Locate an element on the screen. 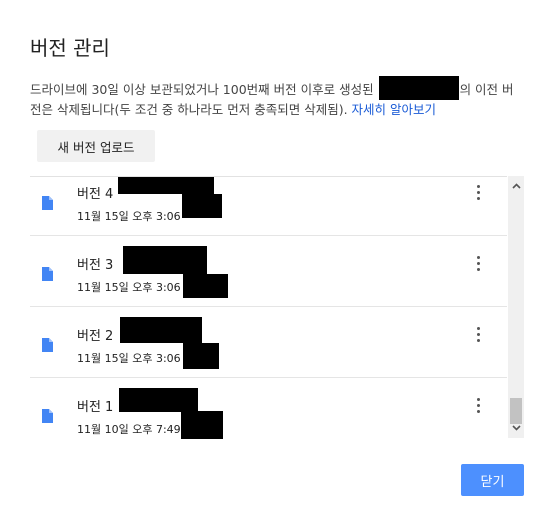 This screenshot has width=555, height=522. version-label: 버전 3 is located at coordinates (95, 265).